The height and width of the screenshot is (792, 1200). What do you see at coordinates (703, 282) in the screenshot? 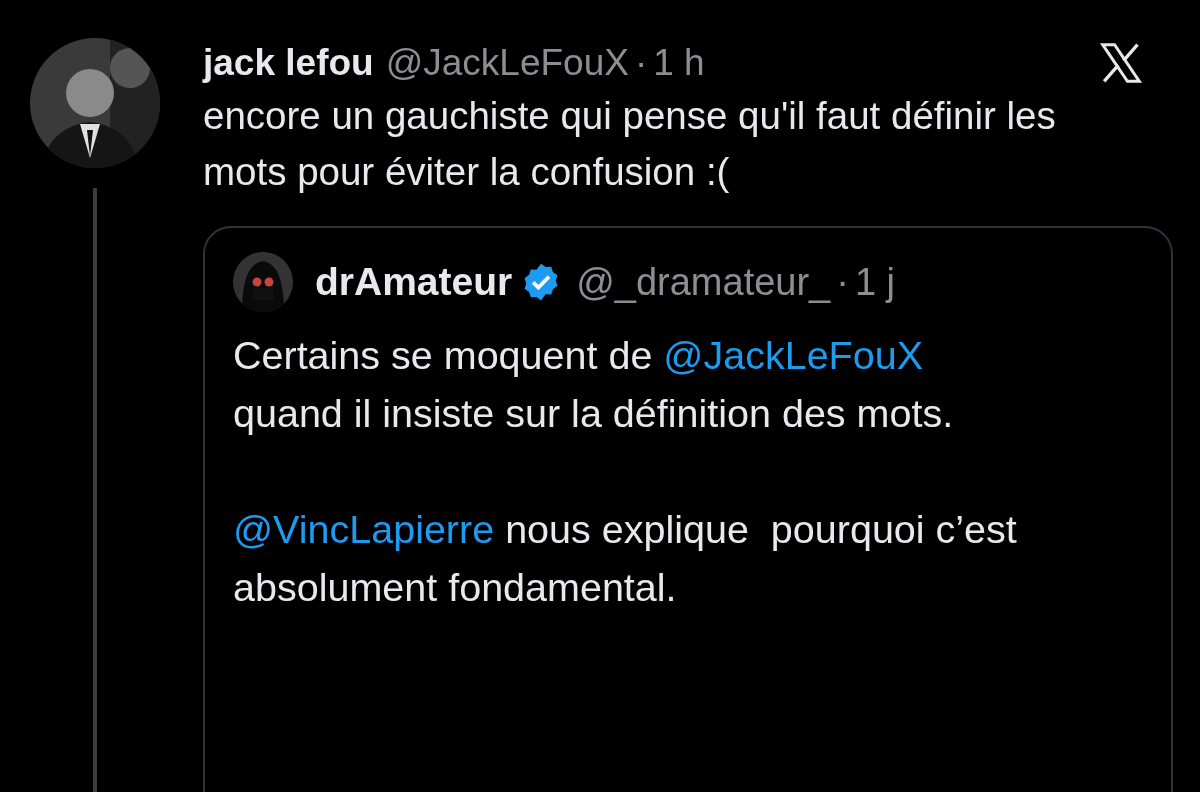
I see `quoted-author-handle: @_dramateur_` at bounding box center [703, 282].